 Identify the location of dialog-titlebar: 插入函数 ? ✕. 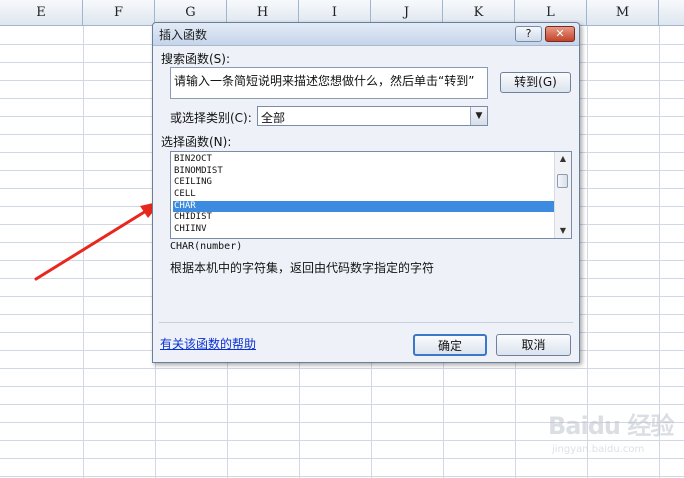
(366, 34).